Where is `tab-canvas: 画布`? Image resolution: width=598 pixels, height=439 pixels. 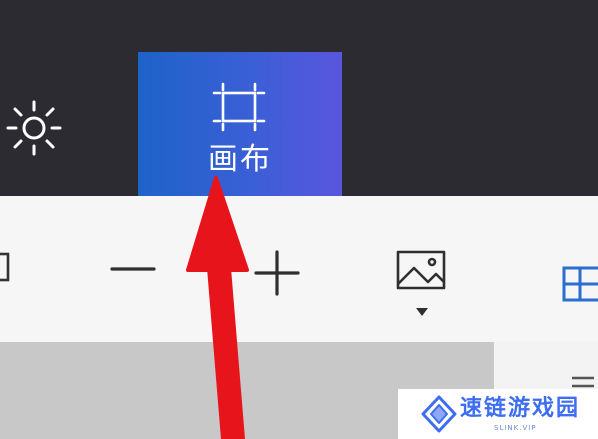
tab-canvas: 画布 is located at coordinates (240, 125).